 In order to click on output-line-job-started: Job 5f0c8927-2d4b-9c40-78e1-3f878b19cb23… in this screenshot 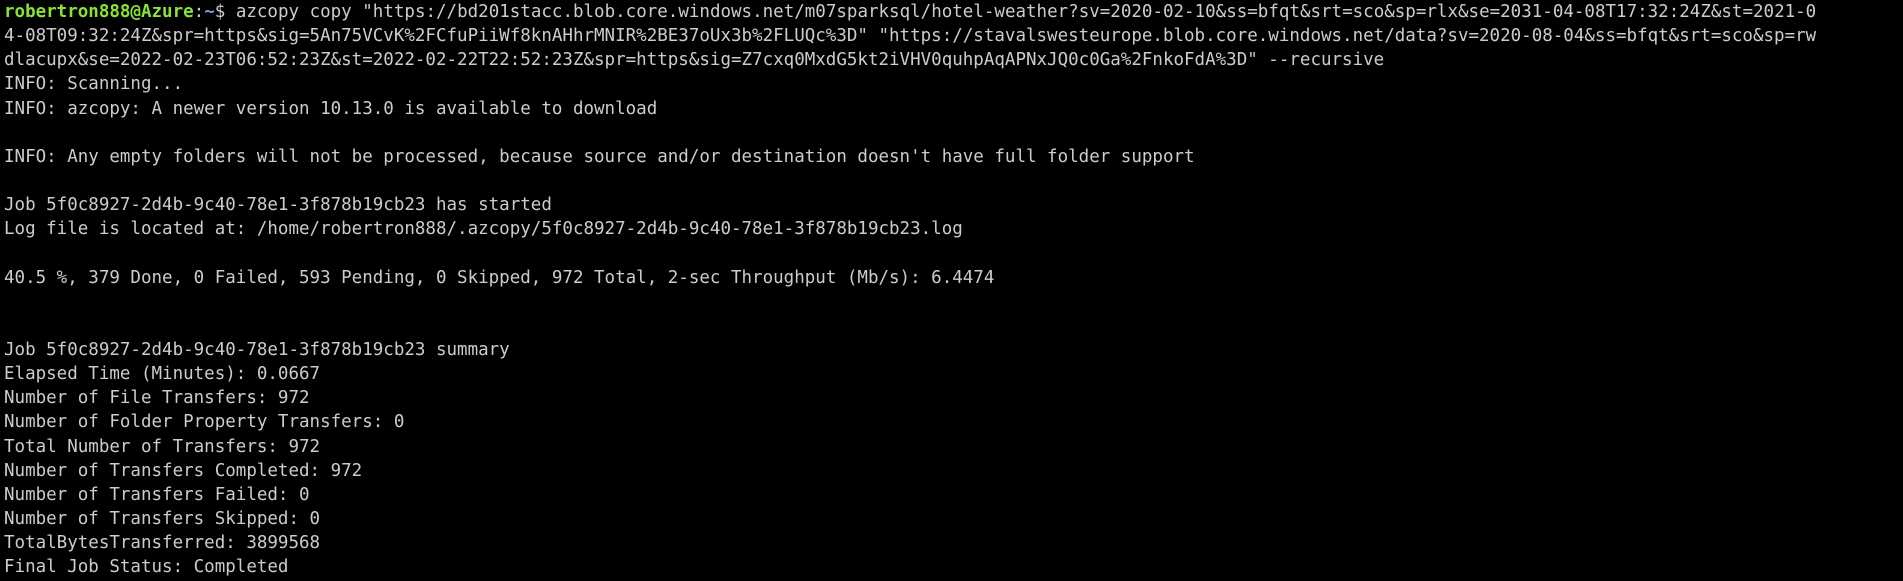, I will do `click(278, 205)`.